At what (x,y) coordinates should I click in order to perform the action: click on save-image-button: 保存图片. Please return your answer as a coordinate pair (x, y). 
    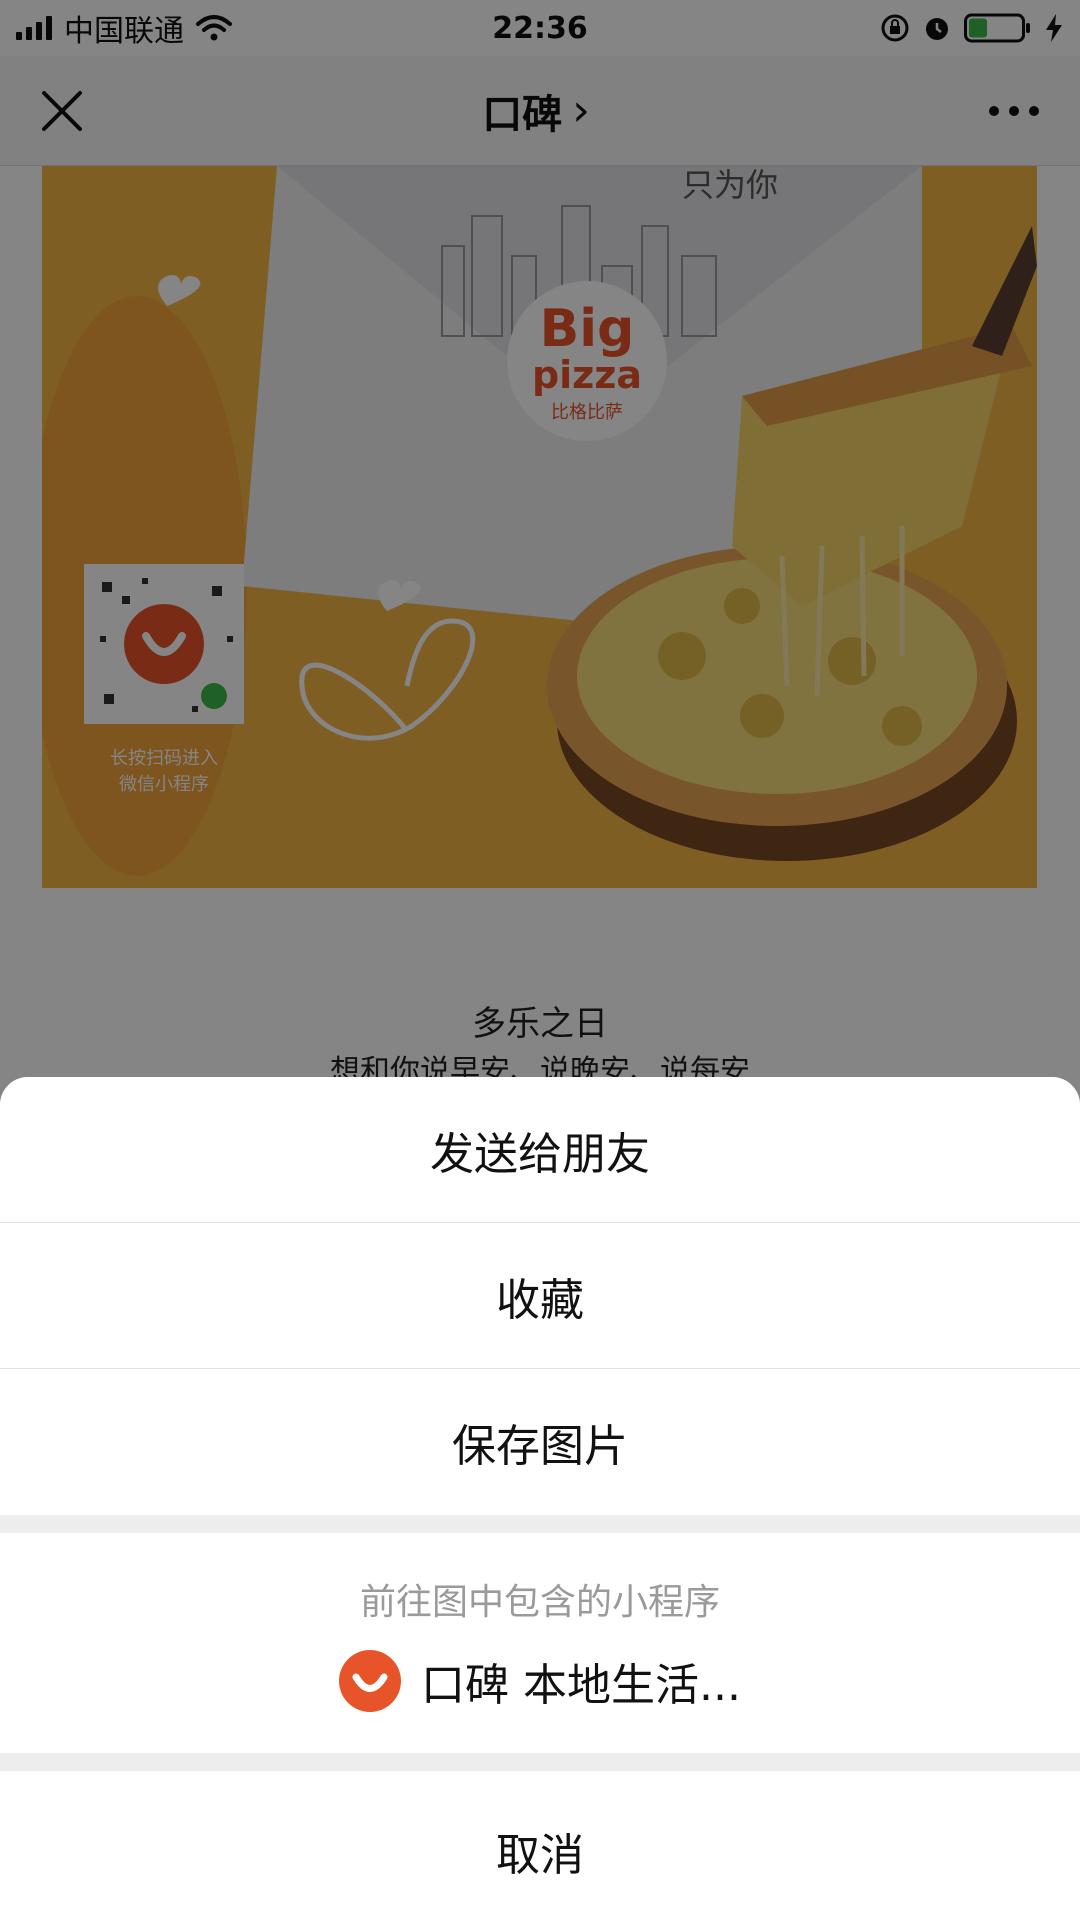
    Looking at the image, I should click on (540, 1442).